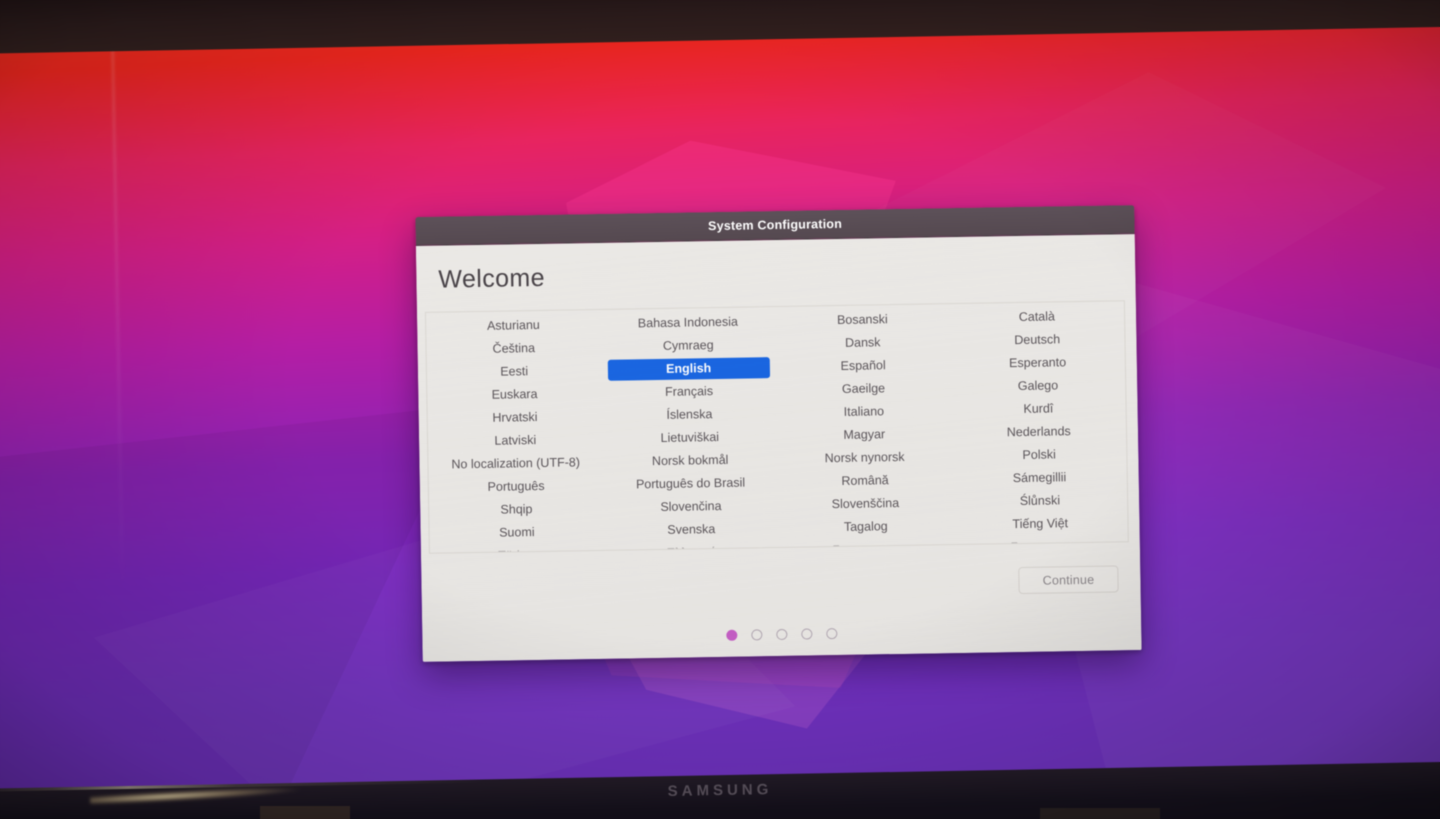  Describe the element at coordinates (864, 435) in the screenshot. I see `language-option: Magyar` at that location.